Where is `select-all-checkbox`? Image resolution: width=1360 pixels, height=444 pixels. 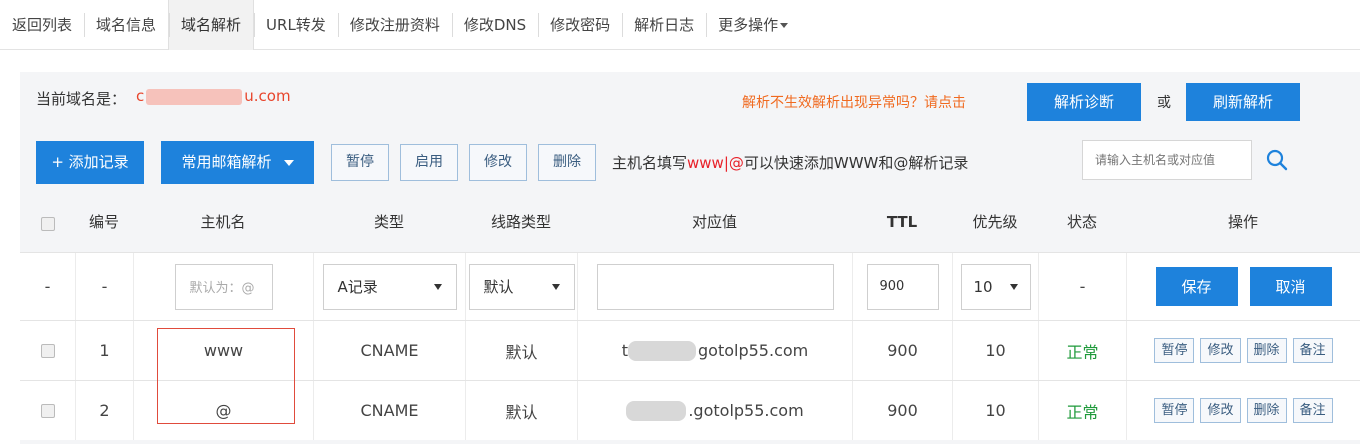
select-all-checkbox is located at coordinates (47, 224).